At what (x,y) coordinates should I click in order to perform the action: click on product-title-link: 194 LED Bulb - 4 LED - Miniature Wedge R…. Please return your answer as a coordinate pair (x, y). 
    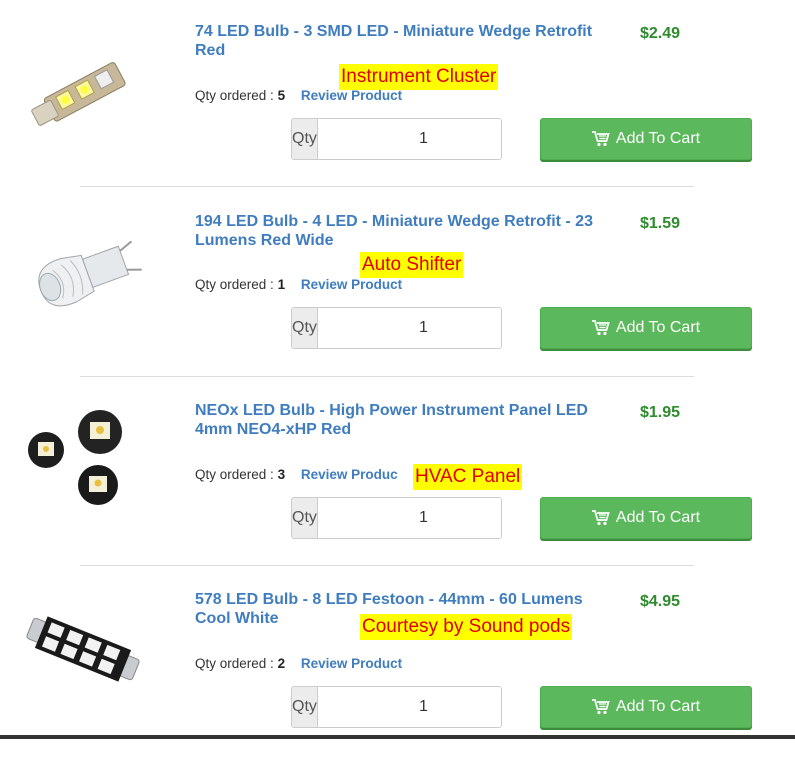
    Looking at the image, I should click on (395, 231).